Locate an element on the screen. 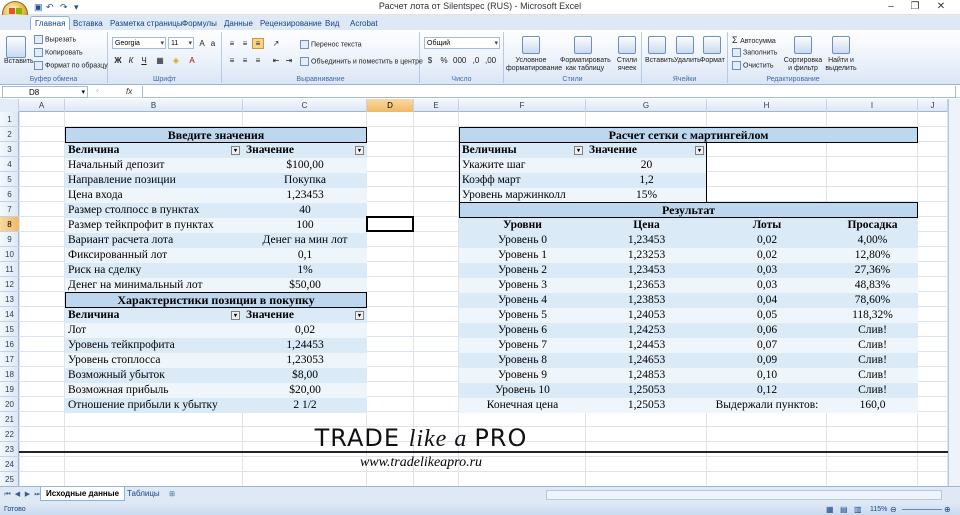  autosum-button: Σ Автосумма is located at coordinates (754, 40).